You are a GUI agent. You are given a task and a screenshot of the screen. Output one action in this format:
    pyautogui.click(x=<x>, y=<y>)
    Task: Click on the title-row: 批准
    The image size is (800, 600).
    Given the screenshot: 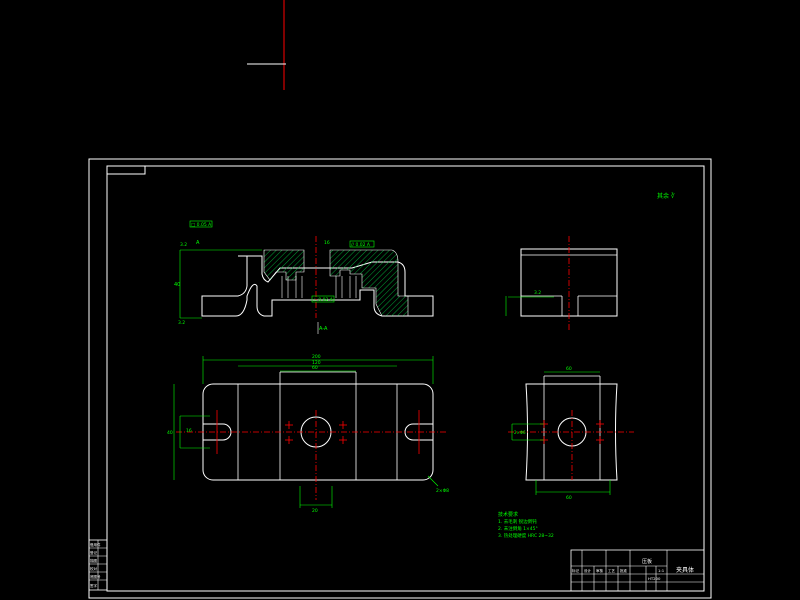 What is the action you would take?
    pyautogui.click(x=624, y=570)
    